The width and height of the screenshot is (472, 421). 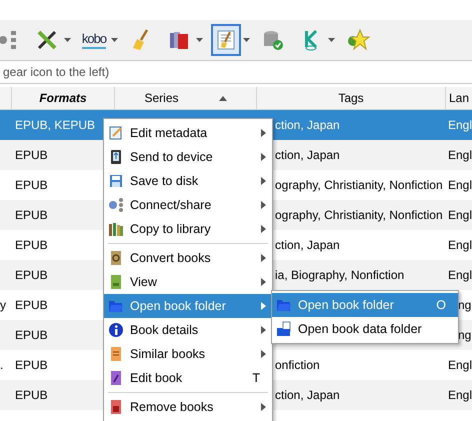 What do you see at coordinates (339, 275) in the screenshot?
I see `table-cell: ia, Biography, Nonfiction` at bounding box center [339, 275].